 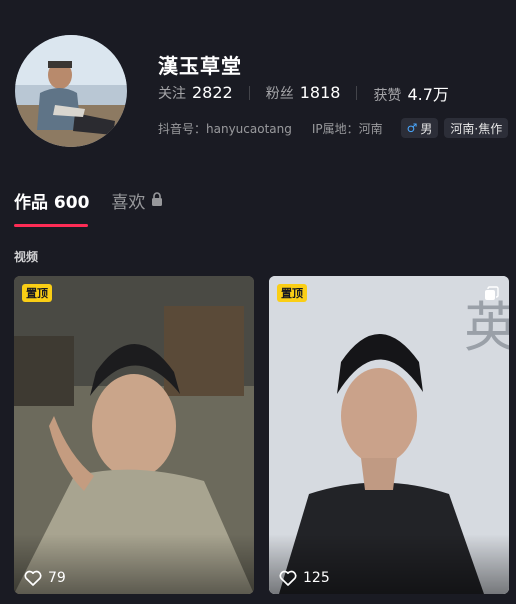 What do you see at coordinates (320, 92) in the screenshot?
I see `followers-count: 1818` at bounding box center [320, 92].